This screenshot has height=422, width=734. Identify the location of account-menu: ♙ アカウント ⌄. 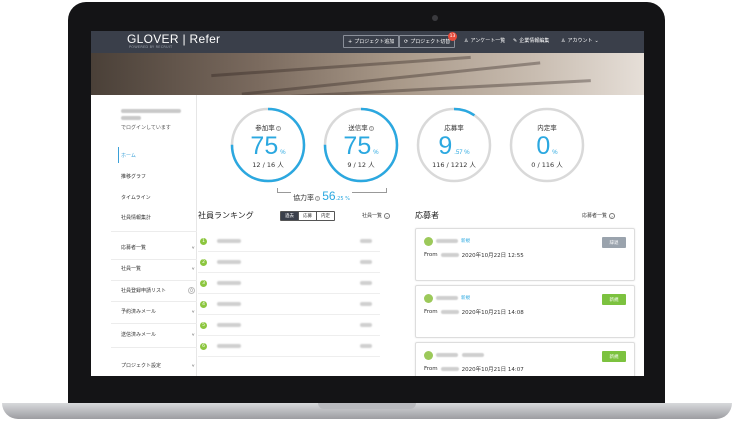
(580, 41).